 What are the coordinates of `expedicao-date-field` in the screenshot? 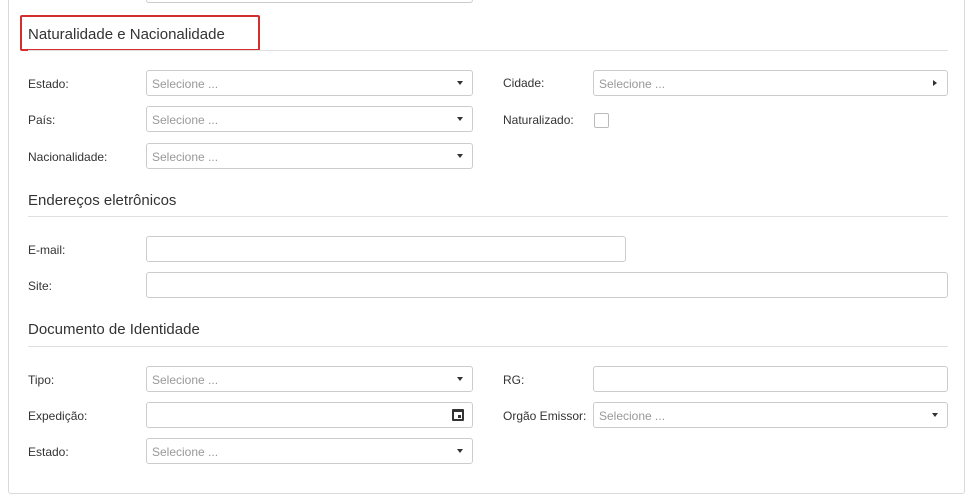 It's located at (309, 415).